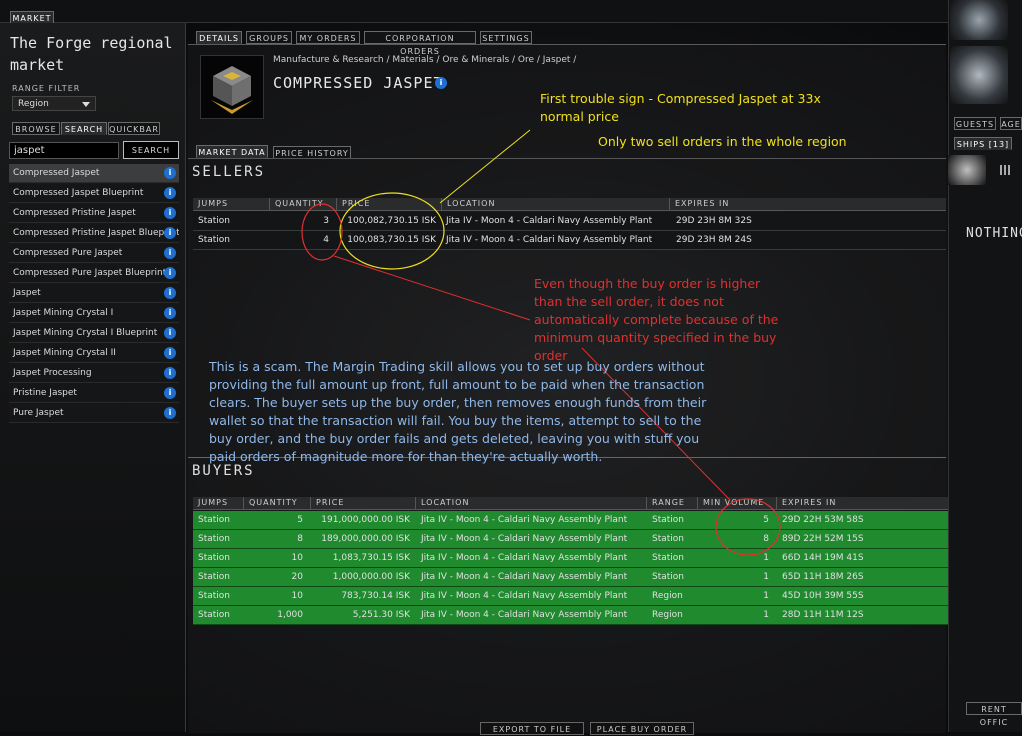  What do you see at coordinates (735, 503) in the screenshot?
I see `col-min-volume: MIN VOLUME` at bounding box center [735, 503].